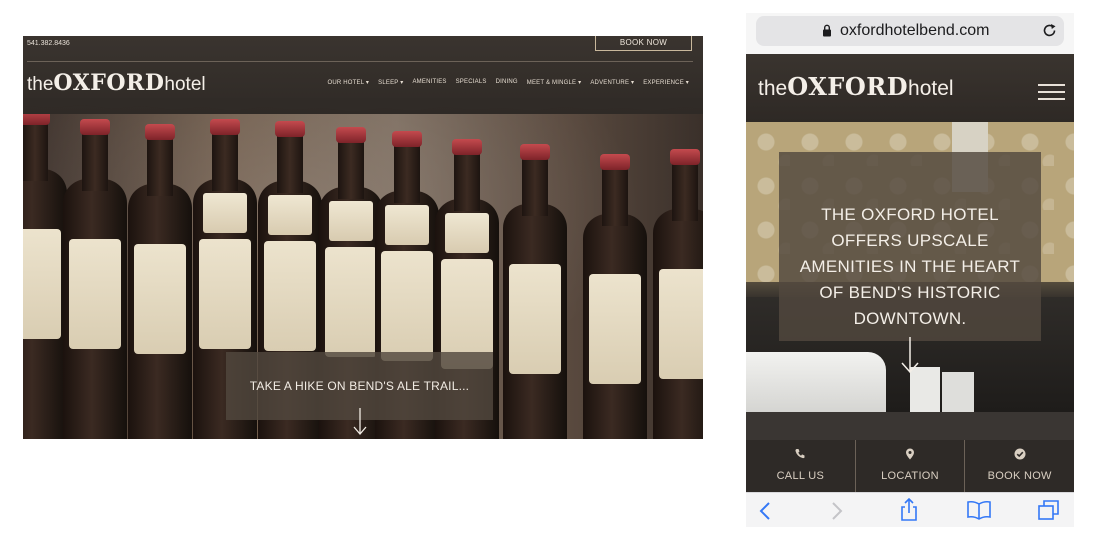 The width and height of the screenshot is (1113, 545). Describe the element at coordinates (979, 510) in the screenshot. I see `bookmarks-icon` at that location.